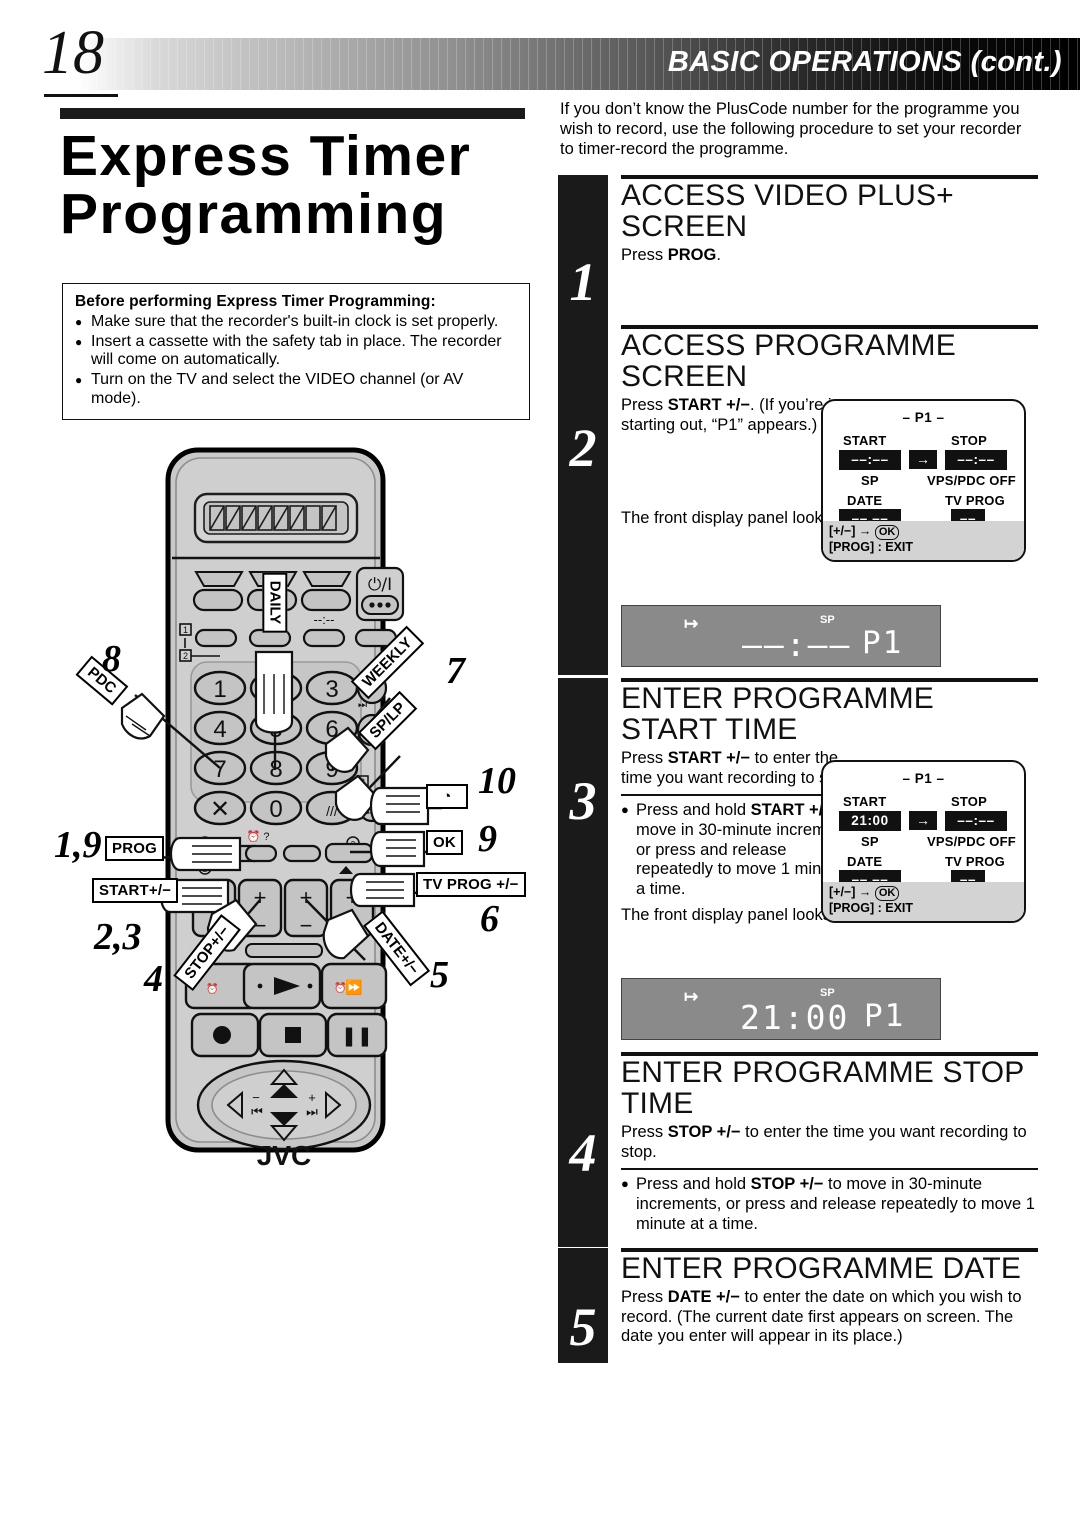 This screenshot has width=1080, height=1526. I want to click on osd1-footer-line1: [+/−] → OK, so click(923, 532).